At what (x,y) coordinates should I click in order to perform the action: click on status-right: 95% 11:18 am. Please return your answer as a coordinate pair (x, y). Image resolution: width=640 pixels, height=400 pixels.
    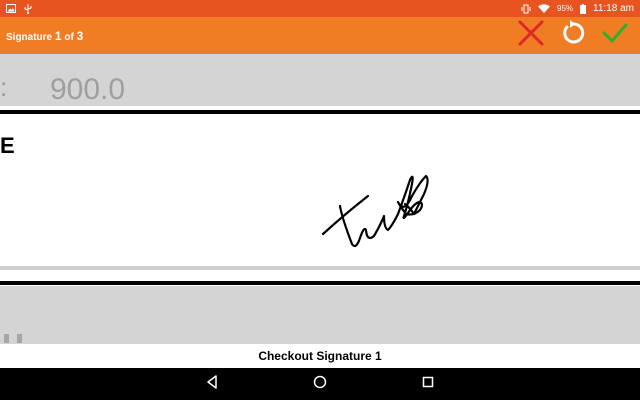
    Looking at the image, I should click on (577, 8).